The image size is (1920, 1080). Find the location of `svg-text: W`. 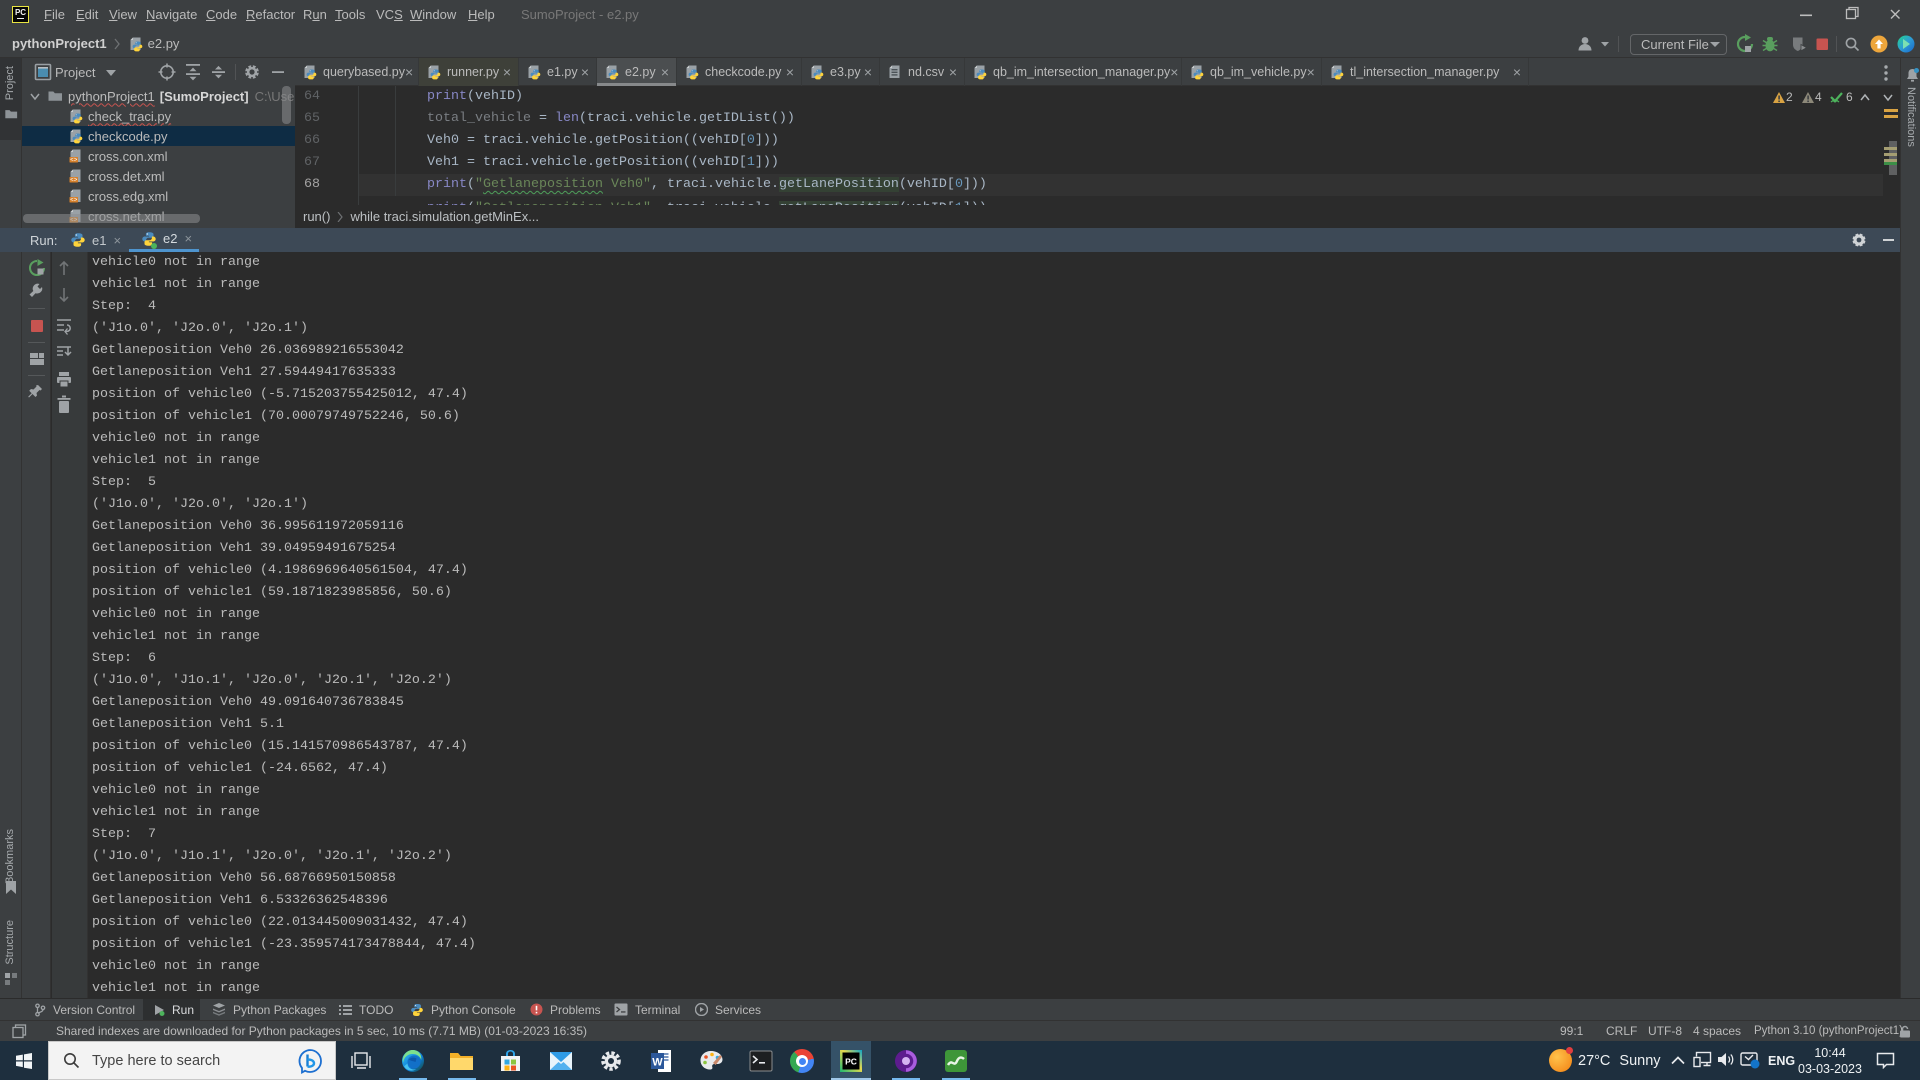

svg-text: W is located at coordinates (657, 1063).